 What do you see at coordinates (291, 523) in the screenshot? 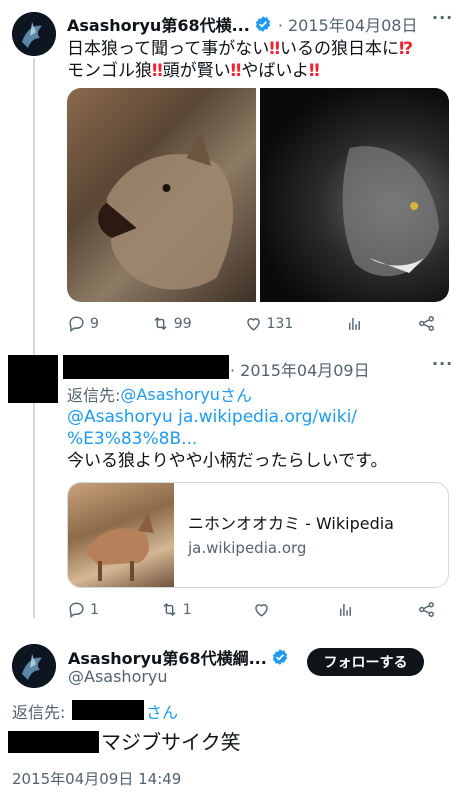
I see `card-title: ニホンオオカミ - Wikipedia` at bounding box center [291, 523].